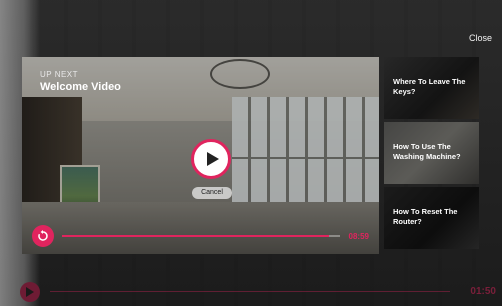 Image resolution: width=502 pixels, height=306 pixels. I want to click on player-play-button, so click(30, 292).